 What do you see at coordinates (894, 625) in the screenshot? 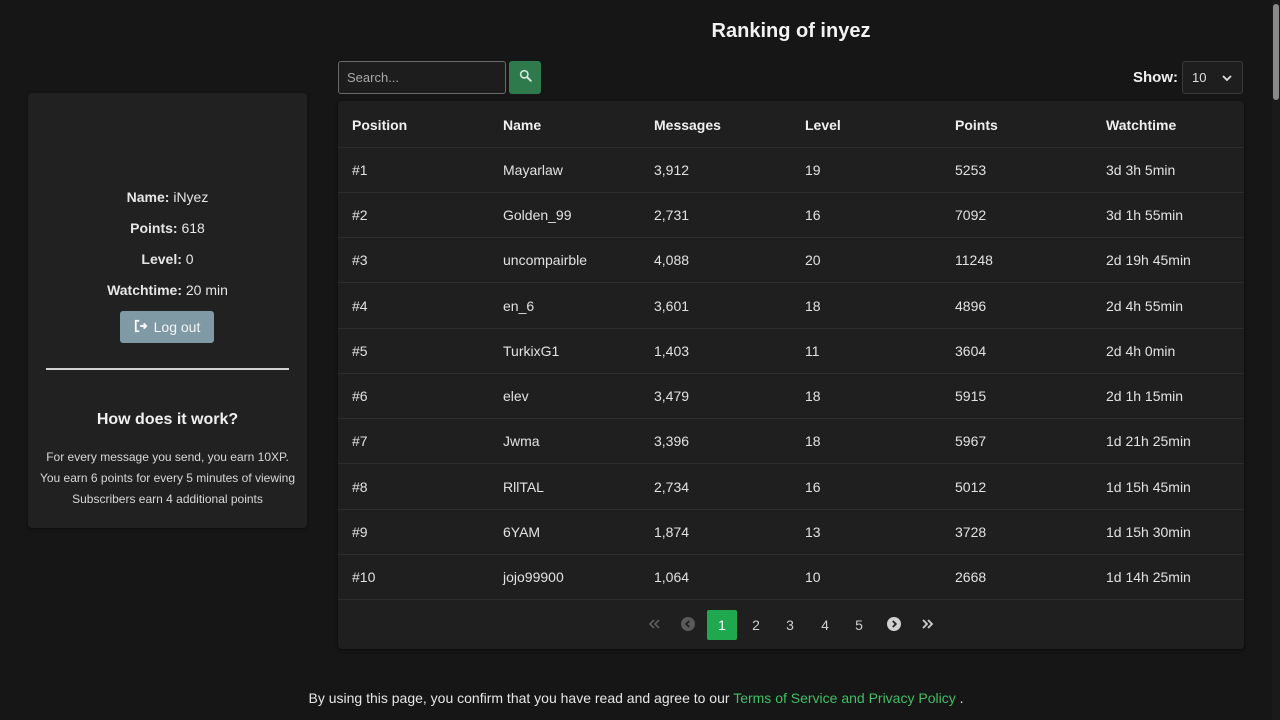
I see `next-page-button` at bounding box center [894, 625].